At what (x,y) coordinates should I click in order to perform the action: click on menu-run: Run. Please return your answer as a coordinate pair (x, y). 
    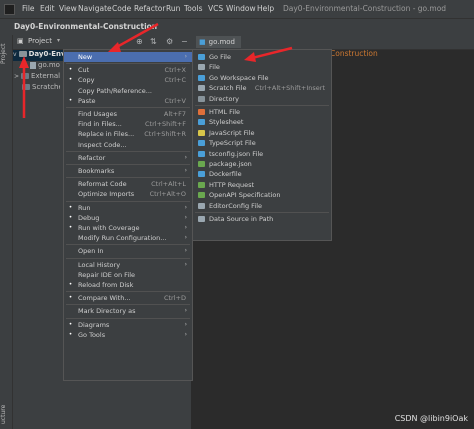
    Looking at the image, I should click on (173, 8).